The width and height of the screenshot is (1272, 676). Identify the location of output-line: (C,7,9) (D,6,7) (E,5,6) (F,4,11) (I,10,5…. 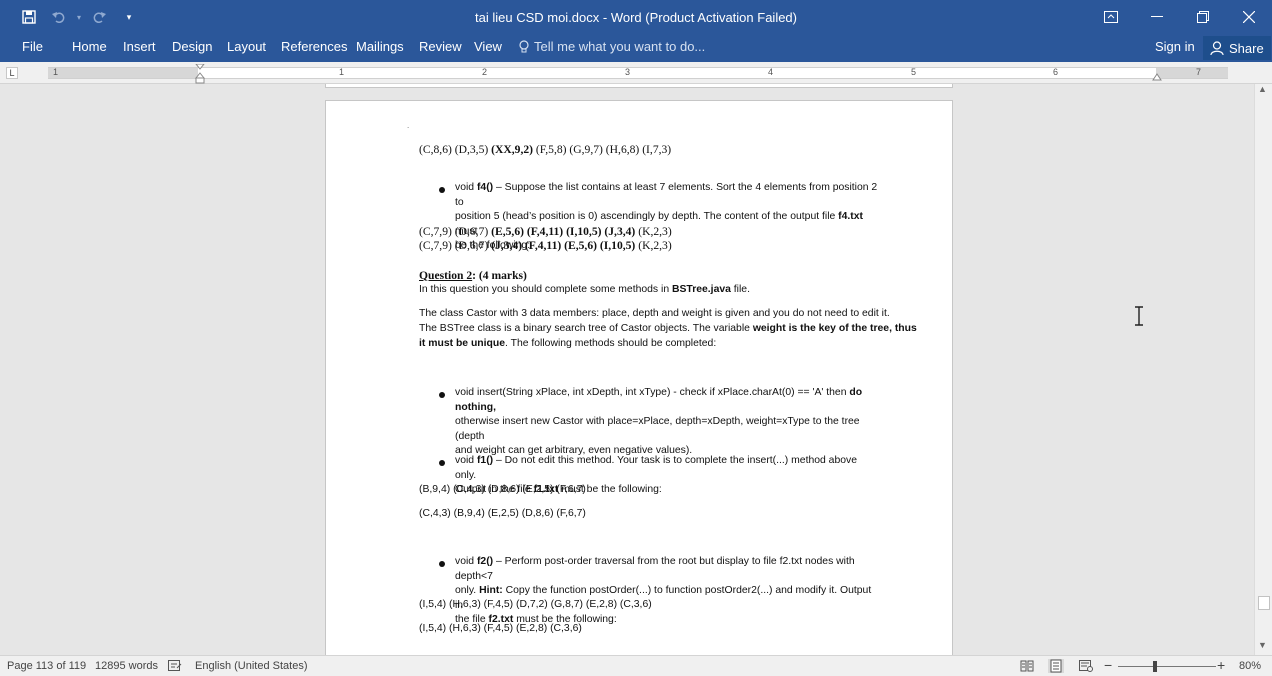
(545, 231).